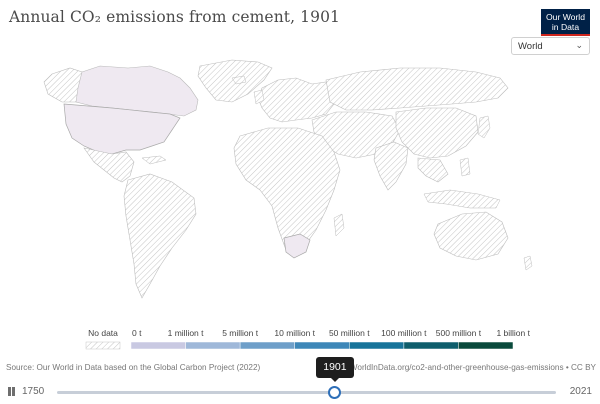 This screenshot has height=404, width=600. I want to click on region-select: World ⌄, so click(550, 46).